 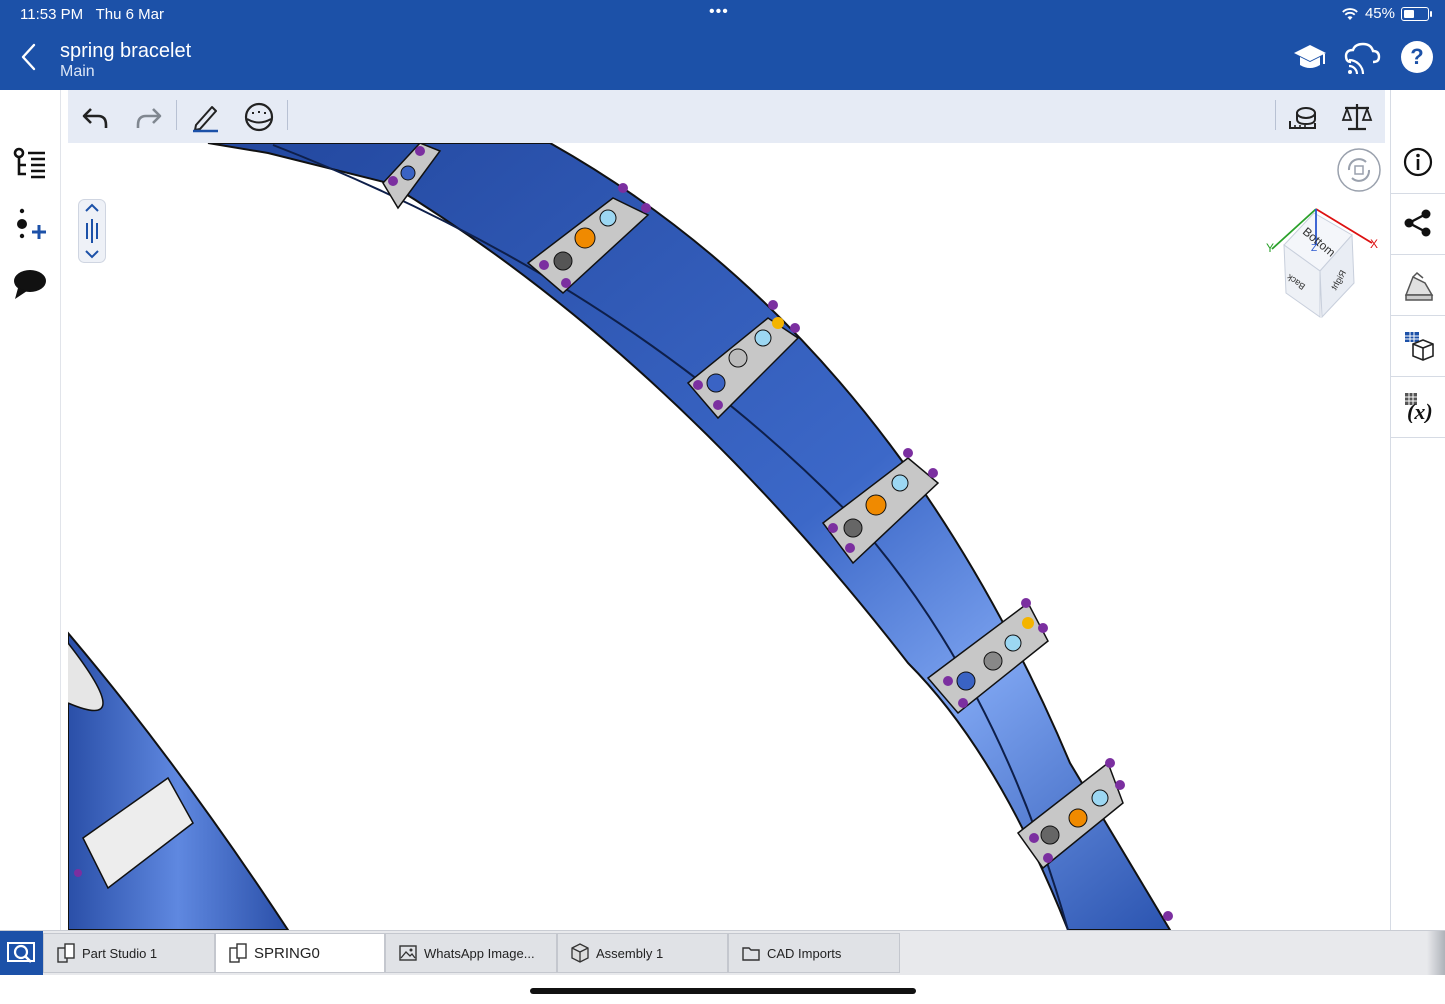 What do you see at coordinates (1420, 411) in the screenshot?
I see `svg-text: (x)` at bounding box center [1420, 411].